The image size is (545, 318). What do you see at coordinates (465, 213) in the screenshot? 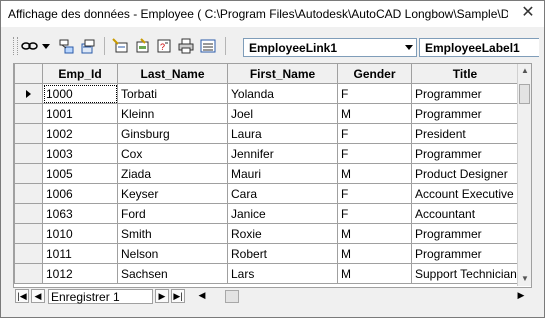
I see `table-cell: Accountant` at bounding box center [465, 213].